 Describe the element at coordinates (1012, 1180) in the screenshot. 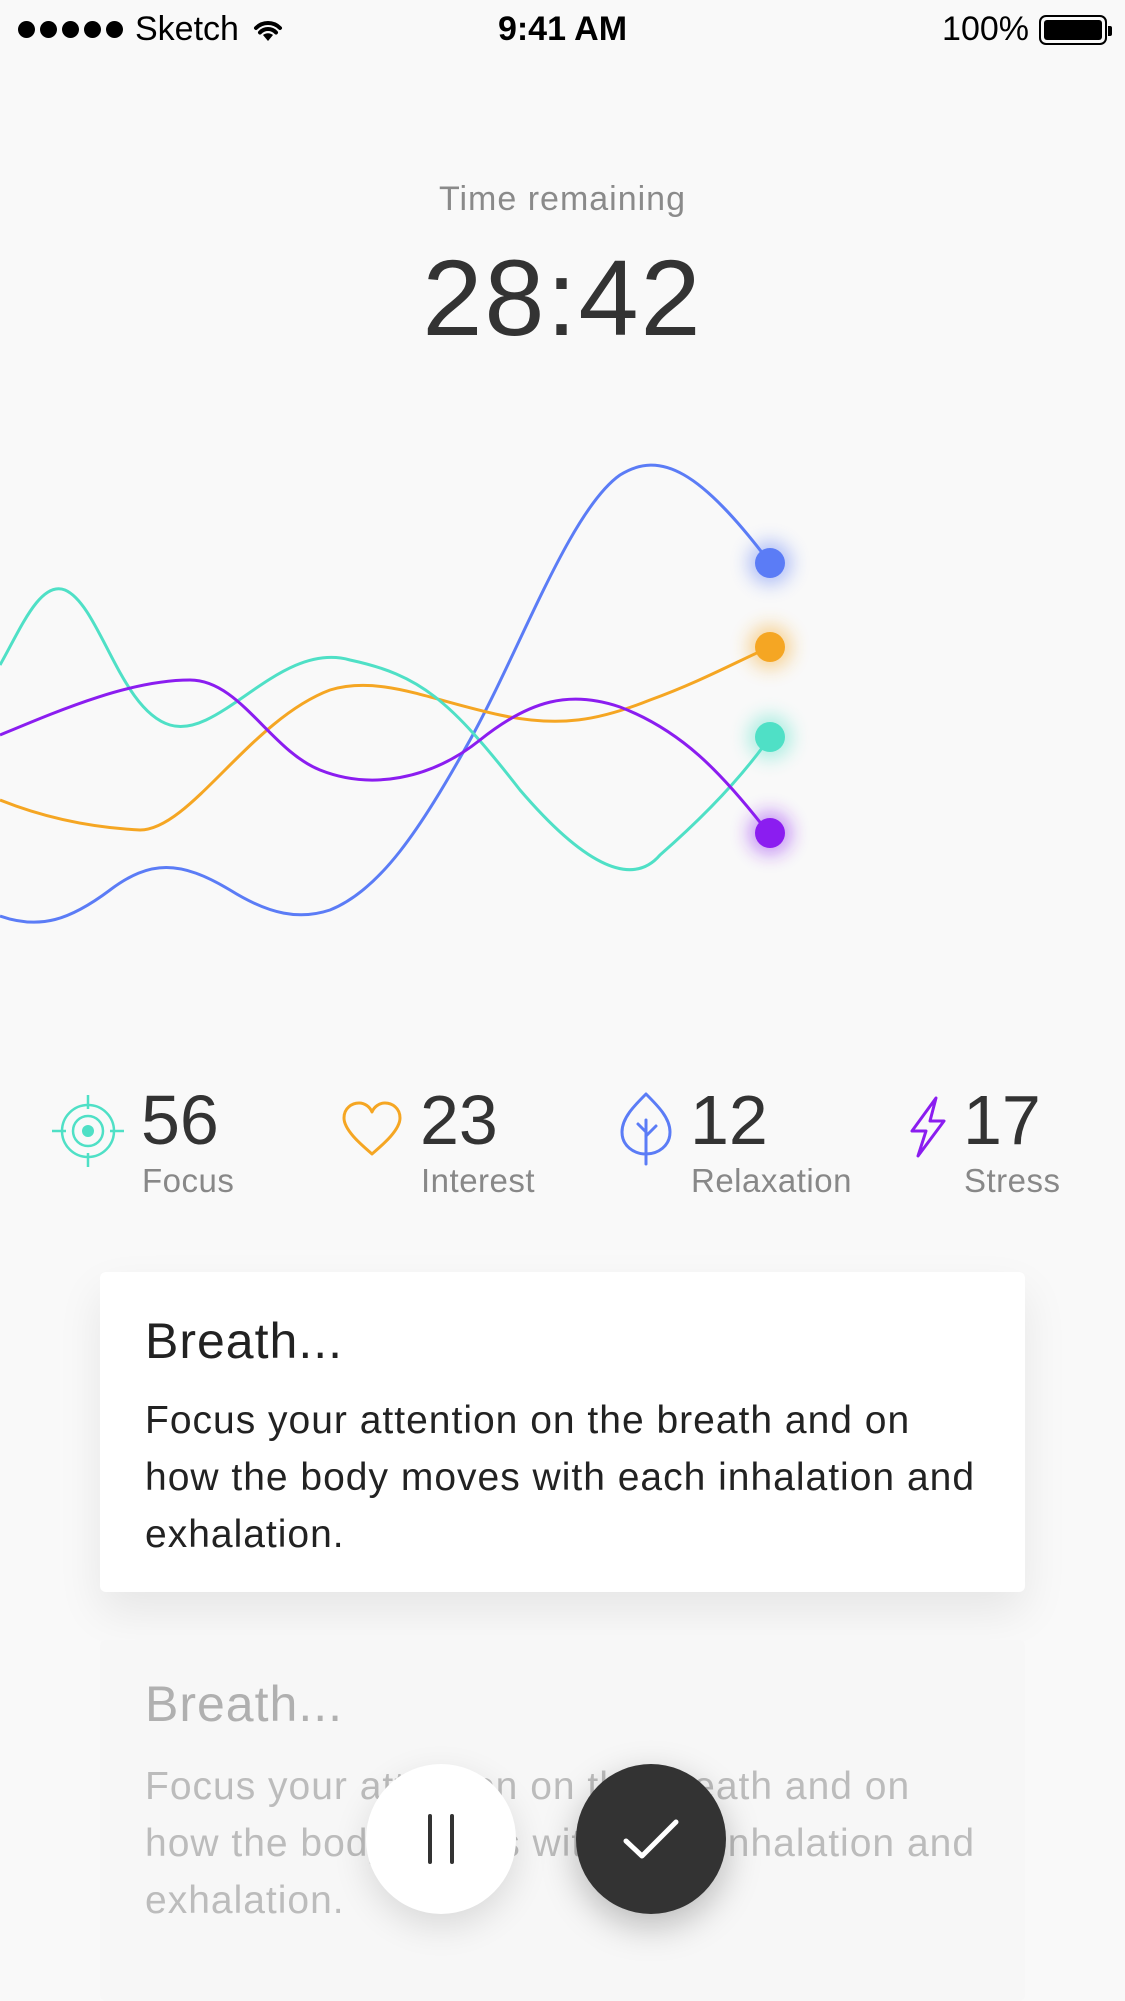

I see `metric-label: Stress` at that location.